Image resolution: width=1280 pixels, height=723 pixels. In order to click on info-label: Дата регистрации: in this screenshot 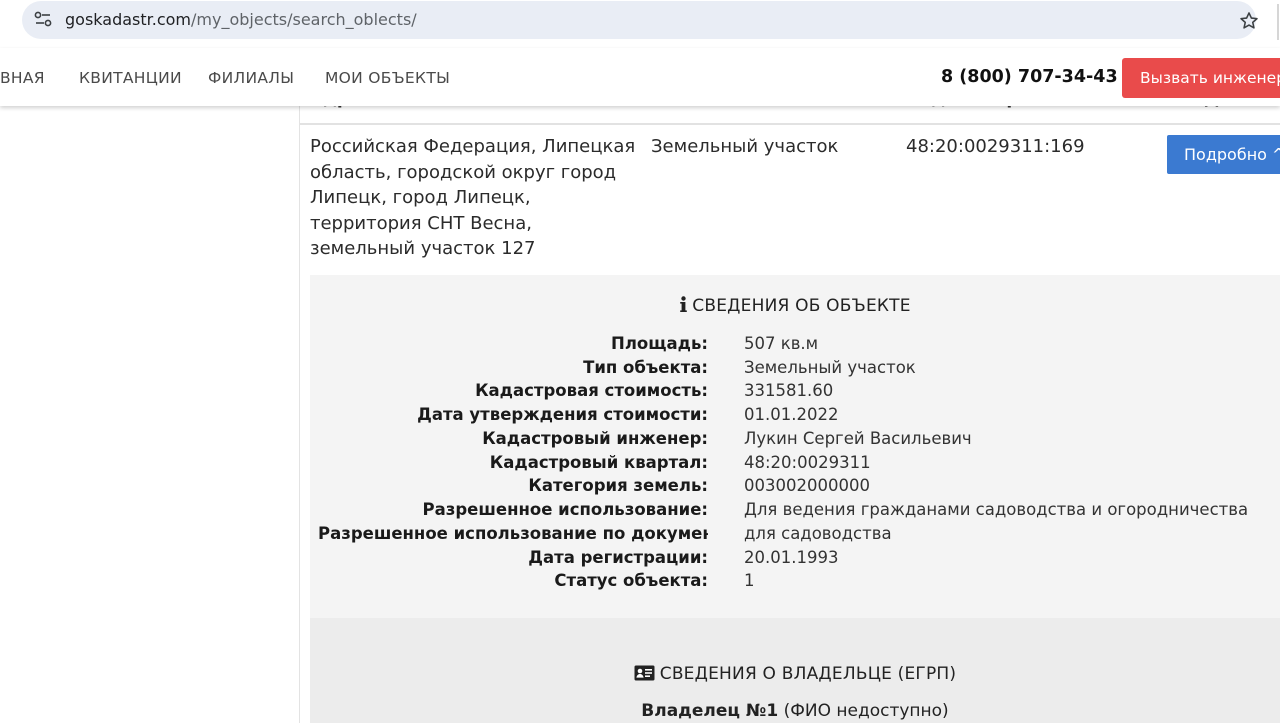, I will do `click(618, 557)`.